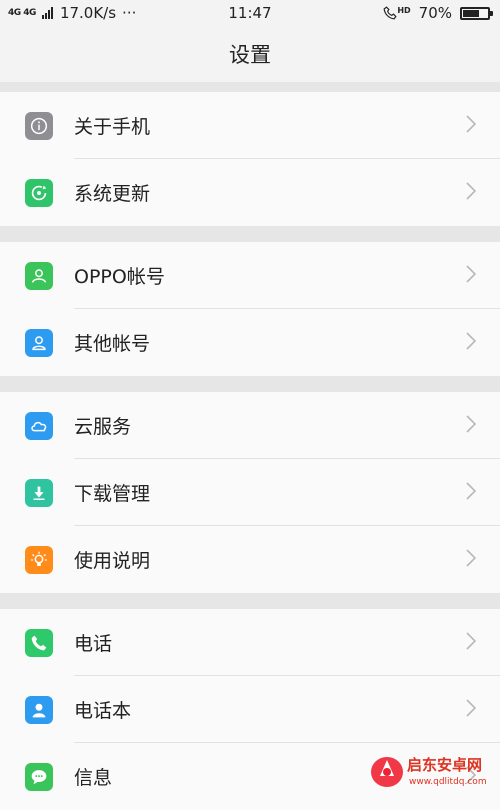 This screenshot has height=810, width=500. I want to click on contacts-icon, so click(39, 709).